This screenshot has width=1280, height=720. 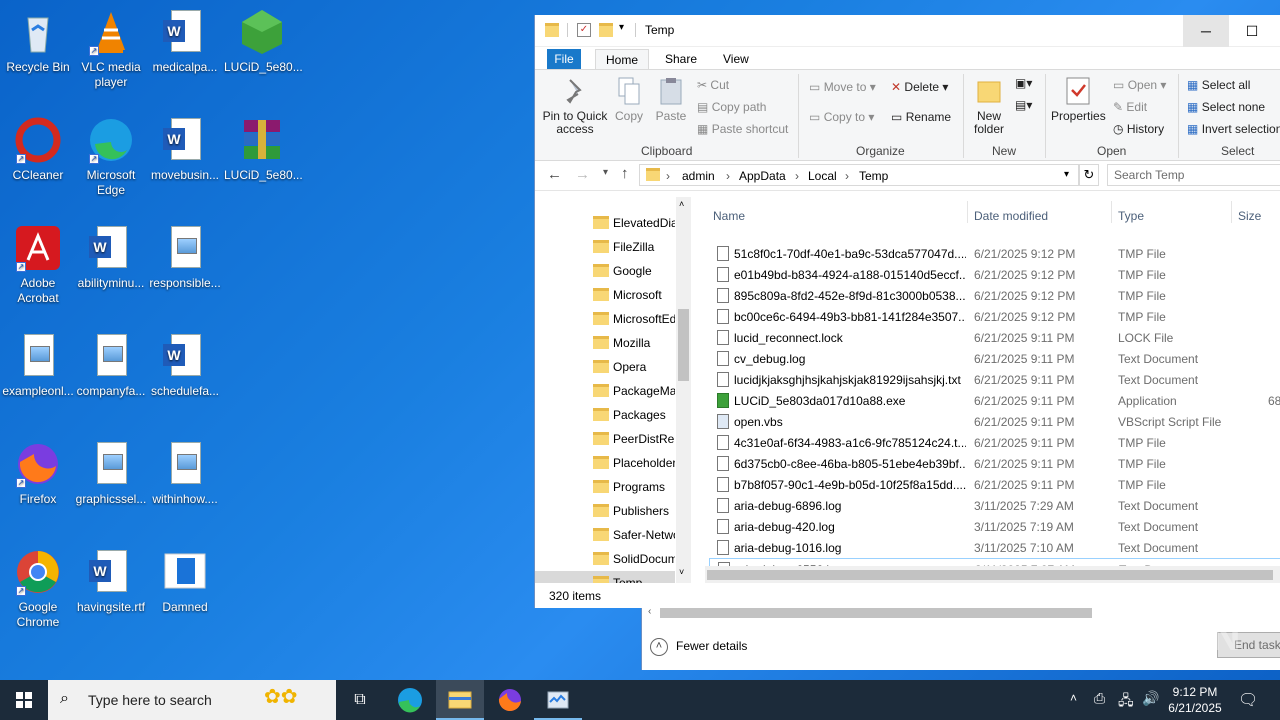 What do you see at coordinates (360, 700) in the screenshot?
I see `task-view-icon: ⧉` at bounding box center [360, 700].